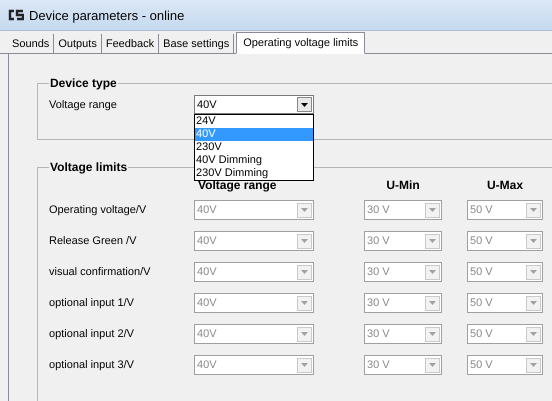 This screenshot has width=552, height=401. What do you see at coordinates (403, 185) in the screenshot?
I see `column-header: U-Min` at bounding box center [403, 185].